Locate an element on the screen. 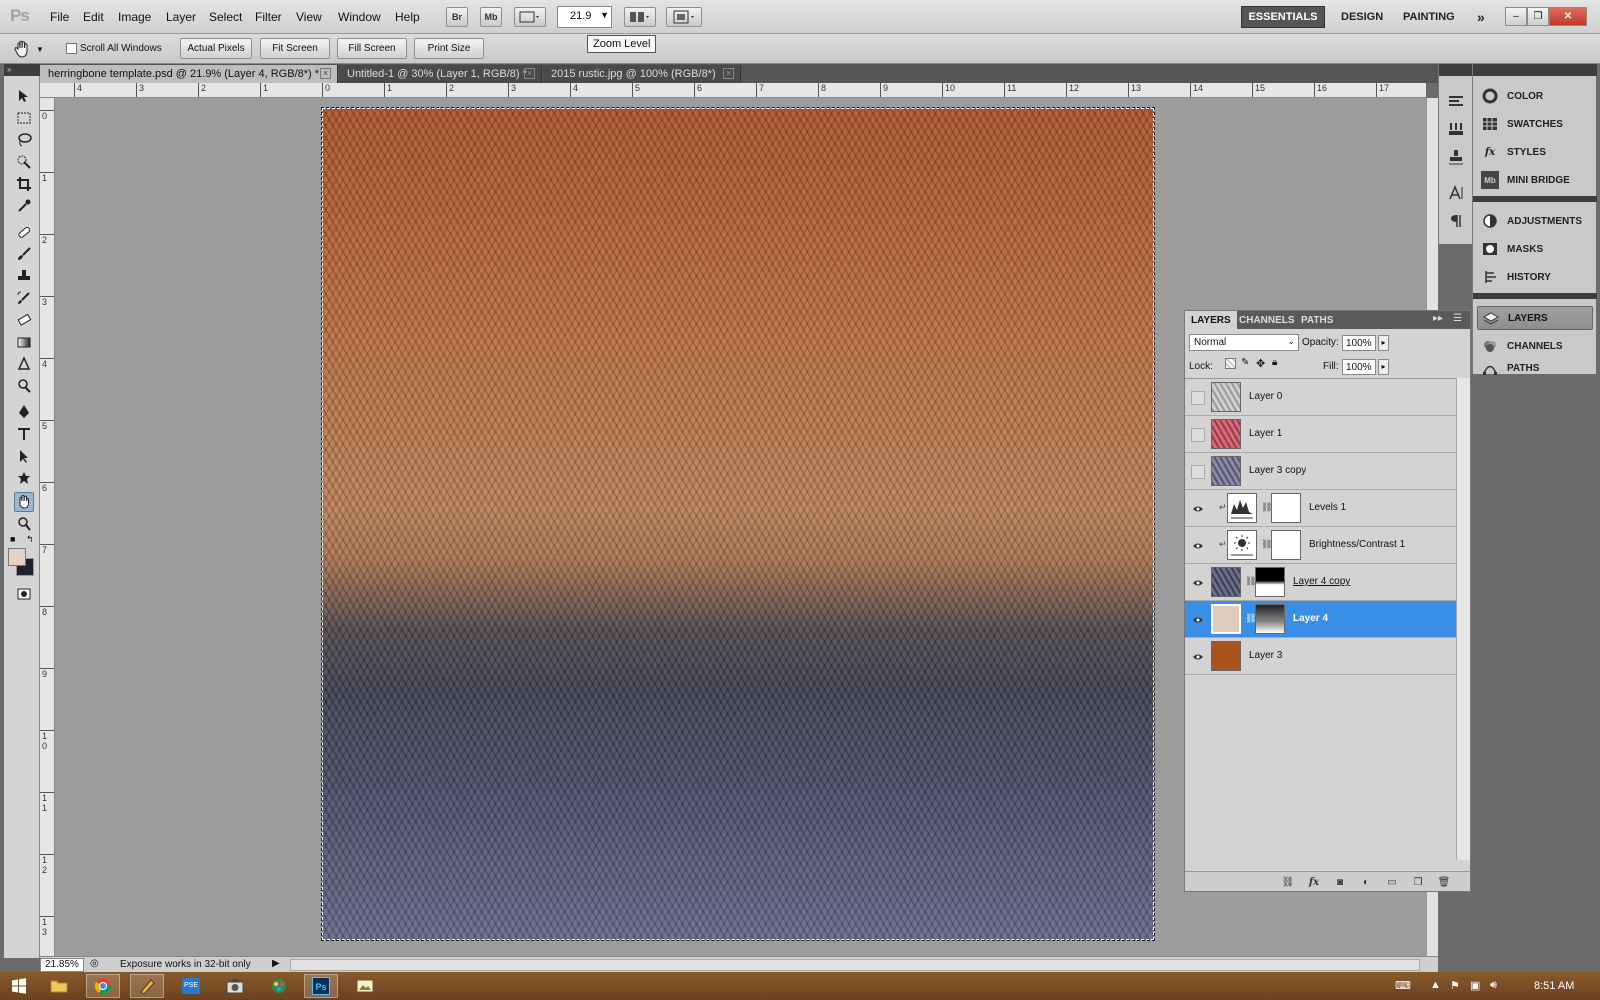  lock-position-icon: ✥ is located at coordinates (1260, 363).